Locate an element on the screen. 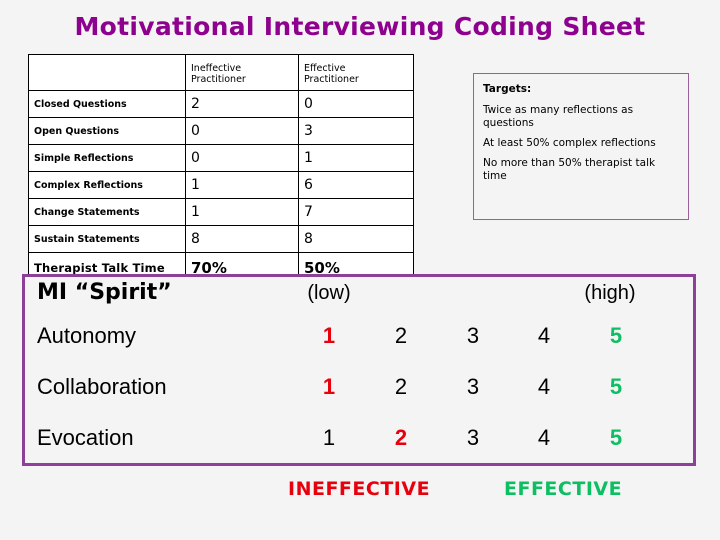 The width and height of the screenshot is (720, 540). row-label: Open Questions is located at coordinates (107, 131).